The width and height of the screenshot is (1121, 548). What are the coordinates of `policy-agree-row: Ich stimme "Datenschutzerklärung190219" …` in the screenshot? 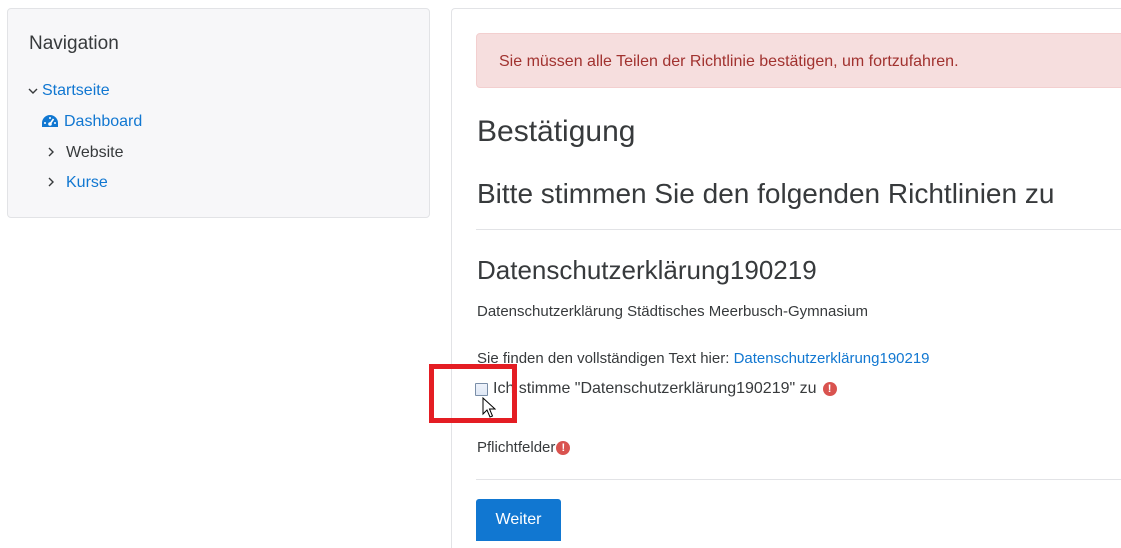 It's located at (656, 389).